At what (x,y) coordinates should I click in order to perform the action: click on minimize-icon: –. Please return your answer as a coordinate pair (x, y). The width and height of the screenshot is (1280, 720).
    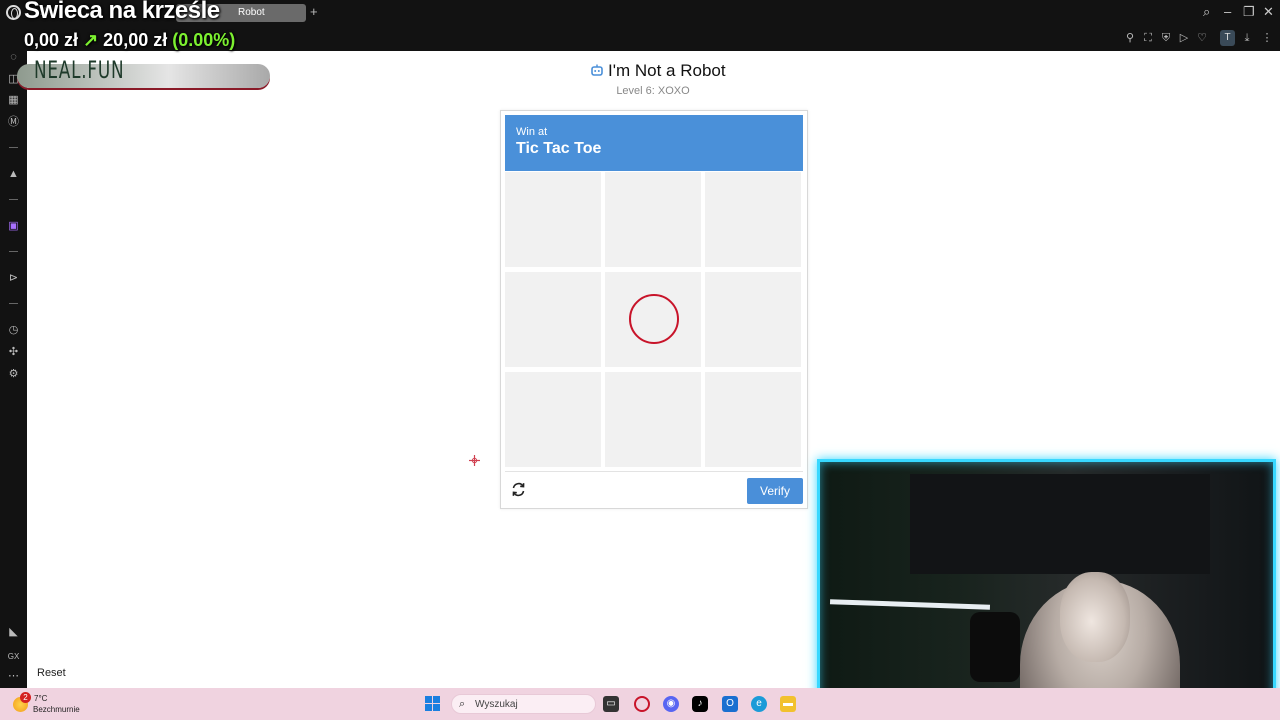
    Looking at the image, I should click on (1227, 11).